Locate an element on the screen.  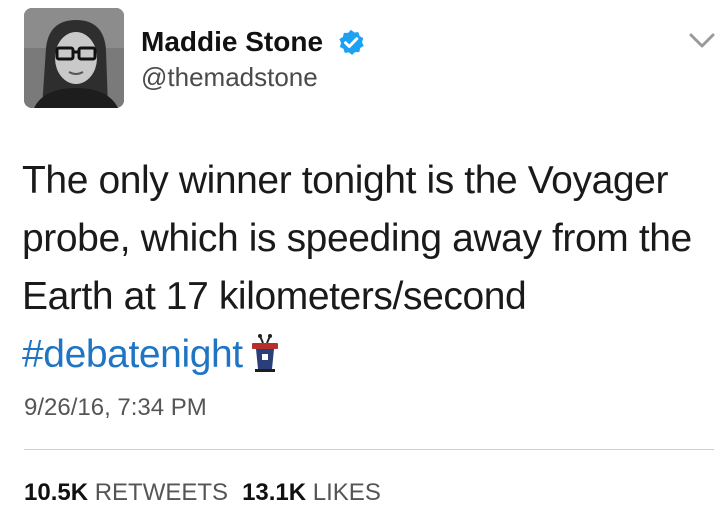
tweet-timestamp: 9/26/16, 7:34 PM is located at coordinates (115, 408).